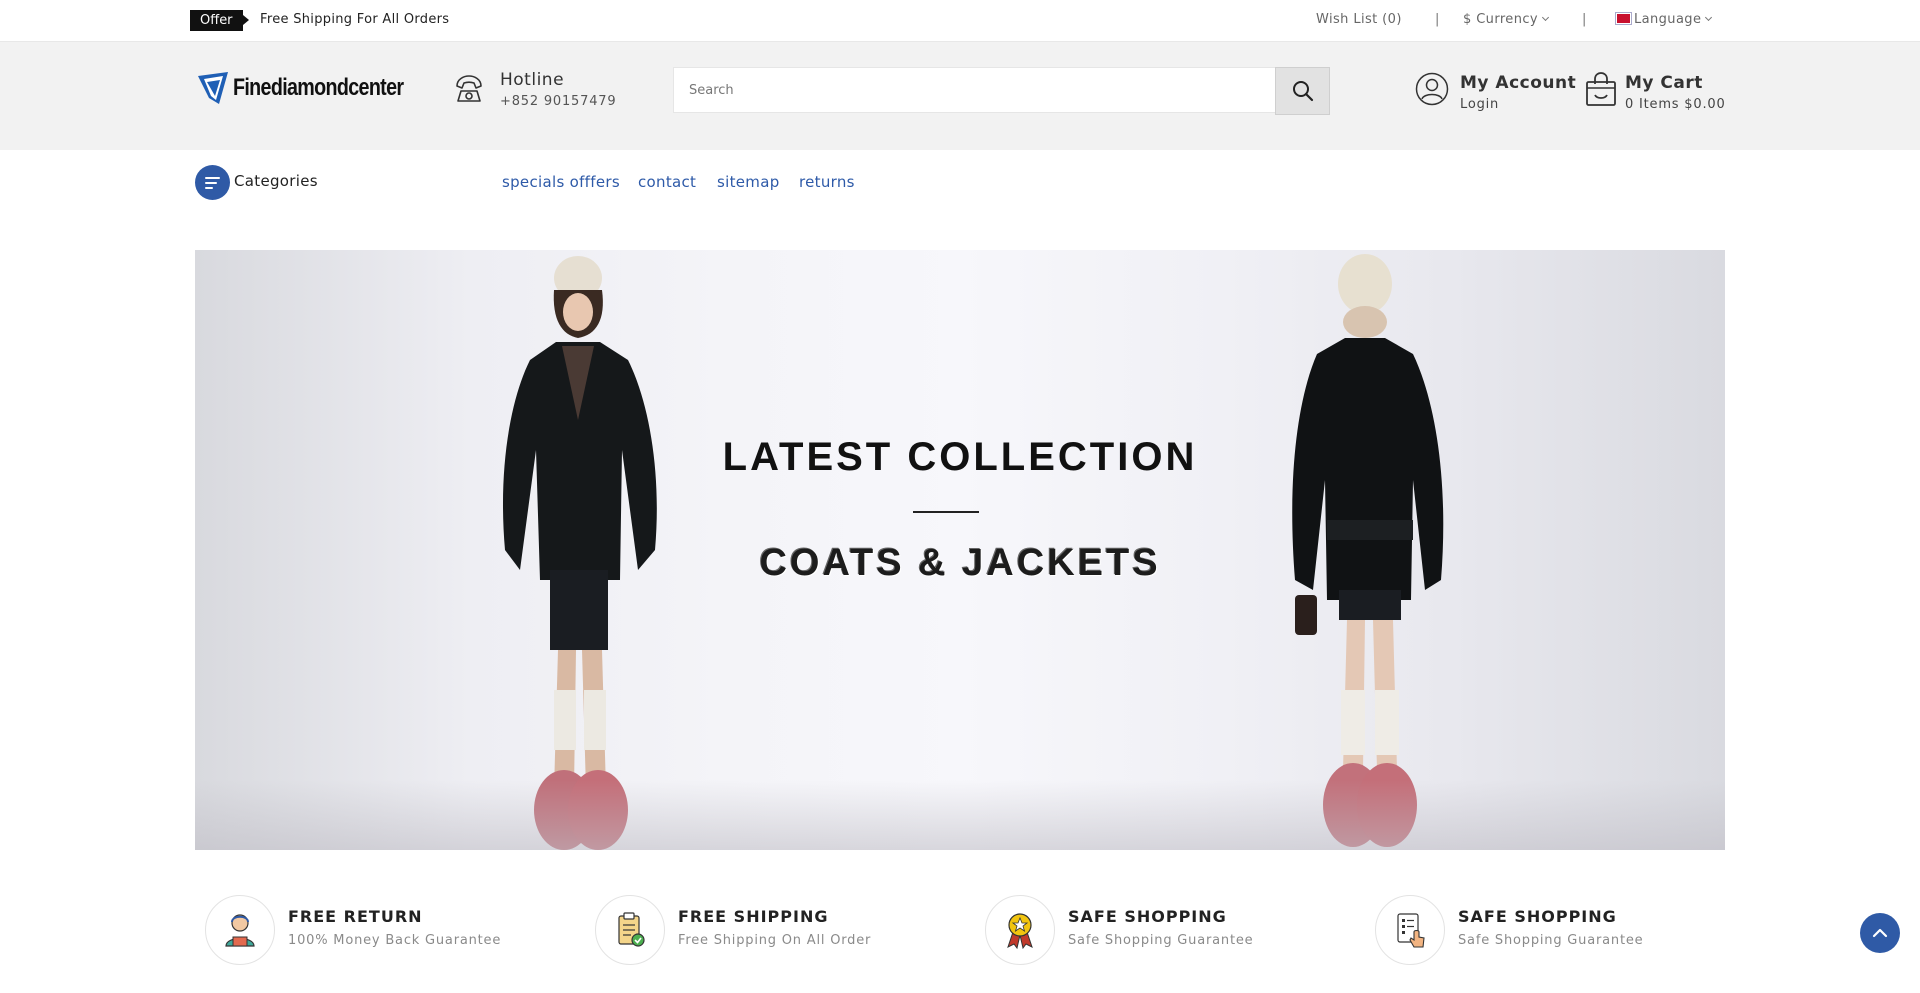 The image size is (1920, 993). I want to click on offer-text: Free Shipping For All Orders, so click(355, 19).